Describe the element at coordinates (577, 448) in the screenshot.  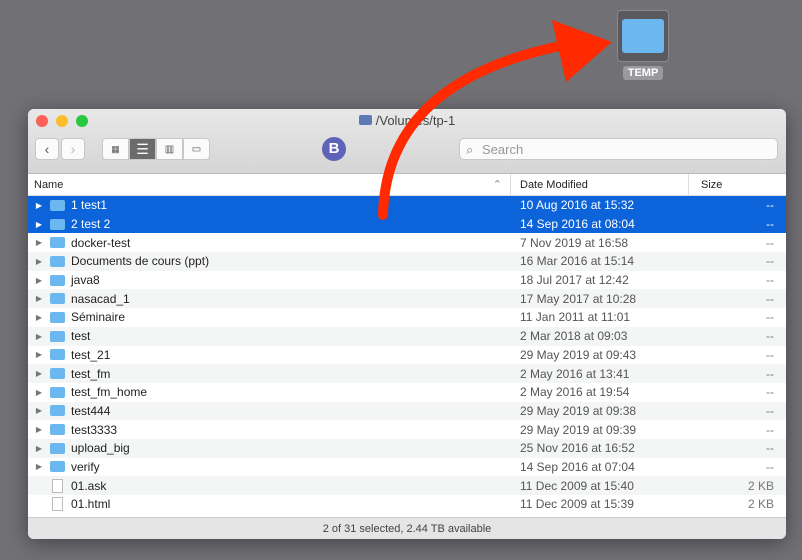
I see `file-date: 25 Nov 2016 at 16:52` at that location.